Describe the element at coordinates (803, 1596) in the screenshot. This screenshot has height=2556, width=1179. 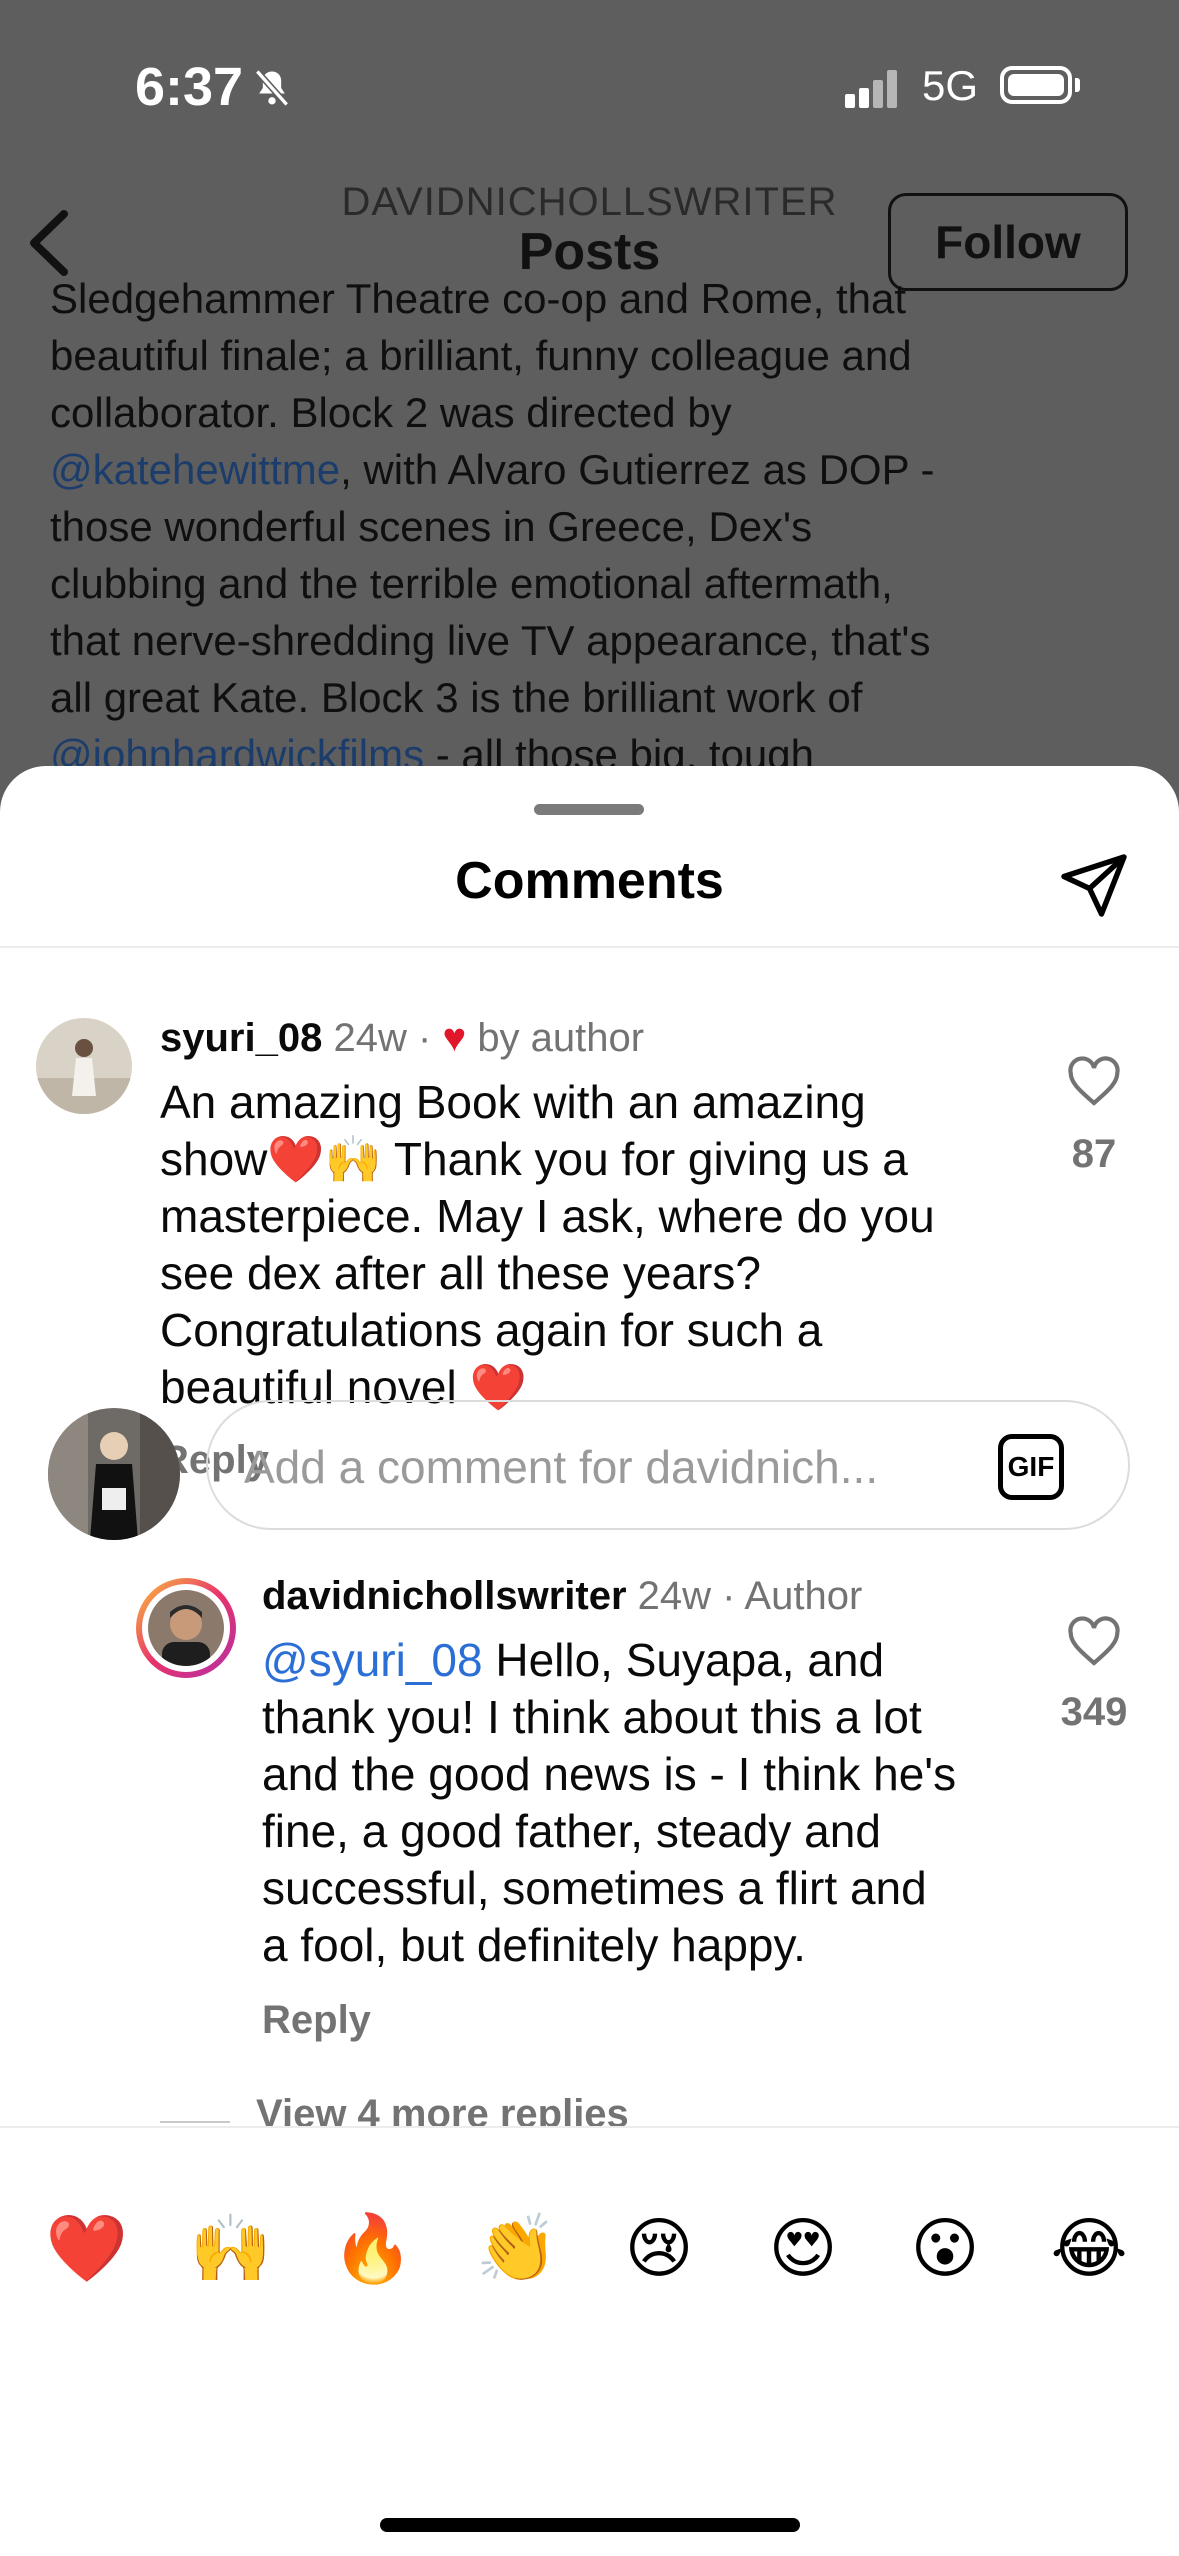
I see `author-badge: Author` at that location.